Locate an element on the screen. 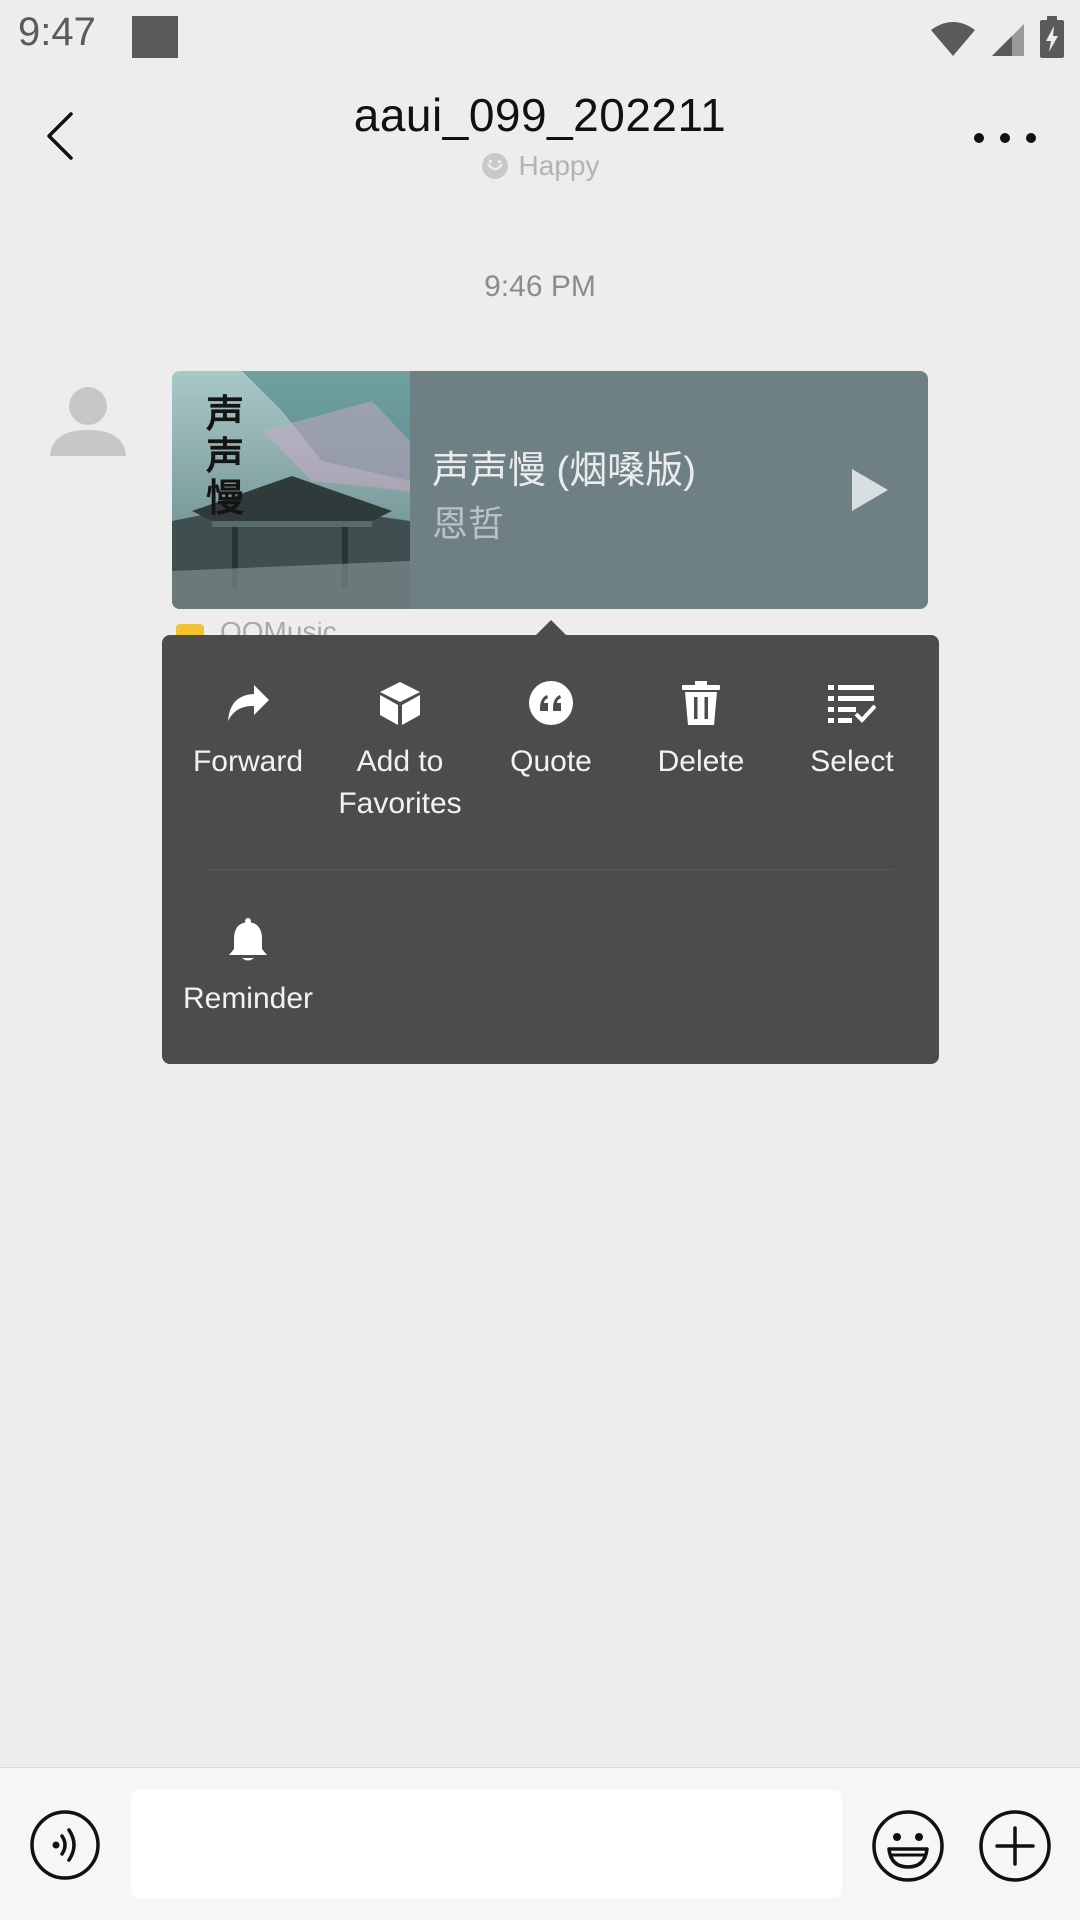  status-icons is located at coordinates (997, 36).